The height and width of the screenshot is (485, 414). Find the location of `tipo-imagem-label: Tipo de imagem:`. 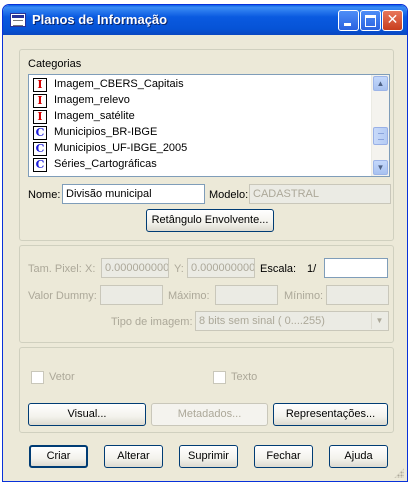

tipo-imagem-label: Tipo de imagem: is located at coordinates (152, 322).